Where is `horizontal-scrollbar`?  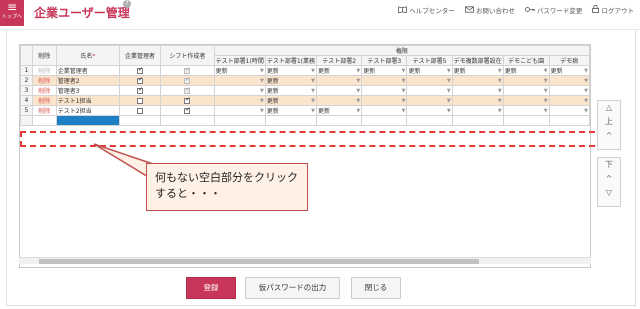
horizontal-scrollbar is located at coordinates (305, 260).